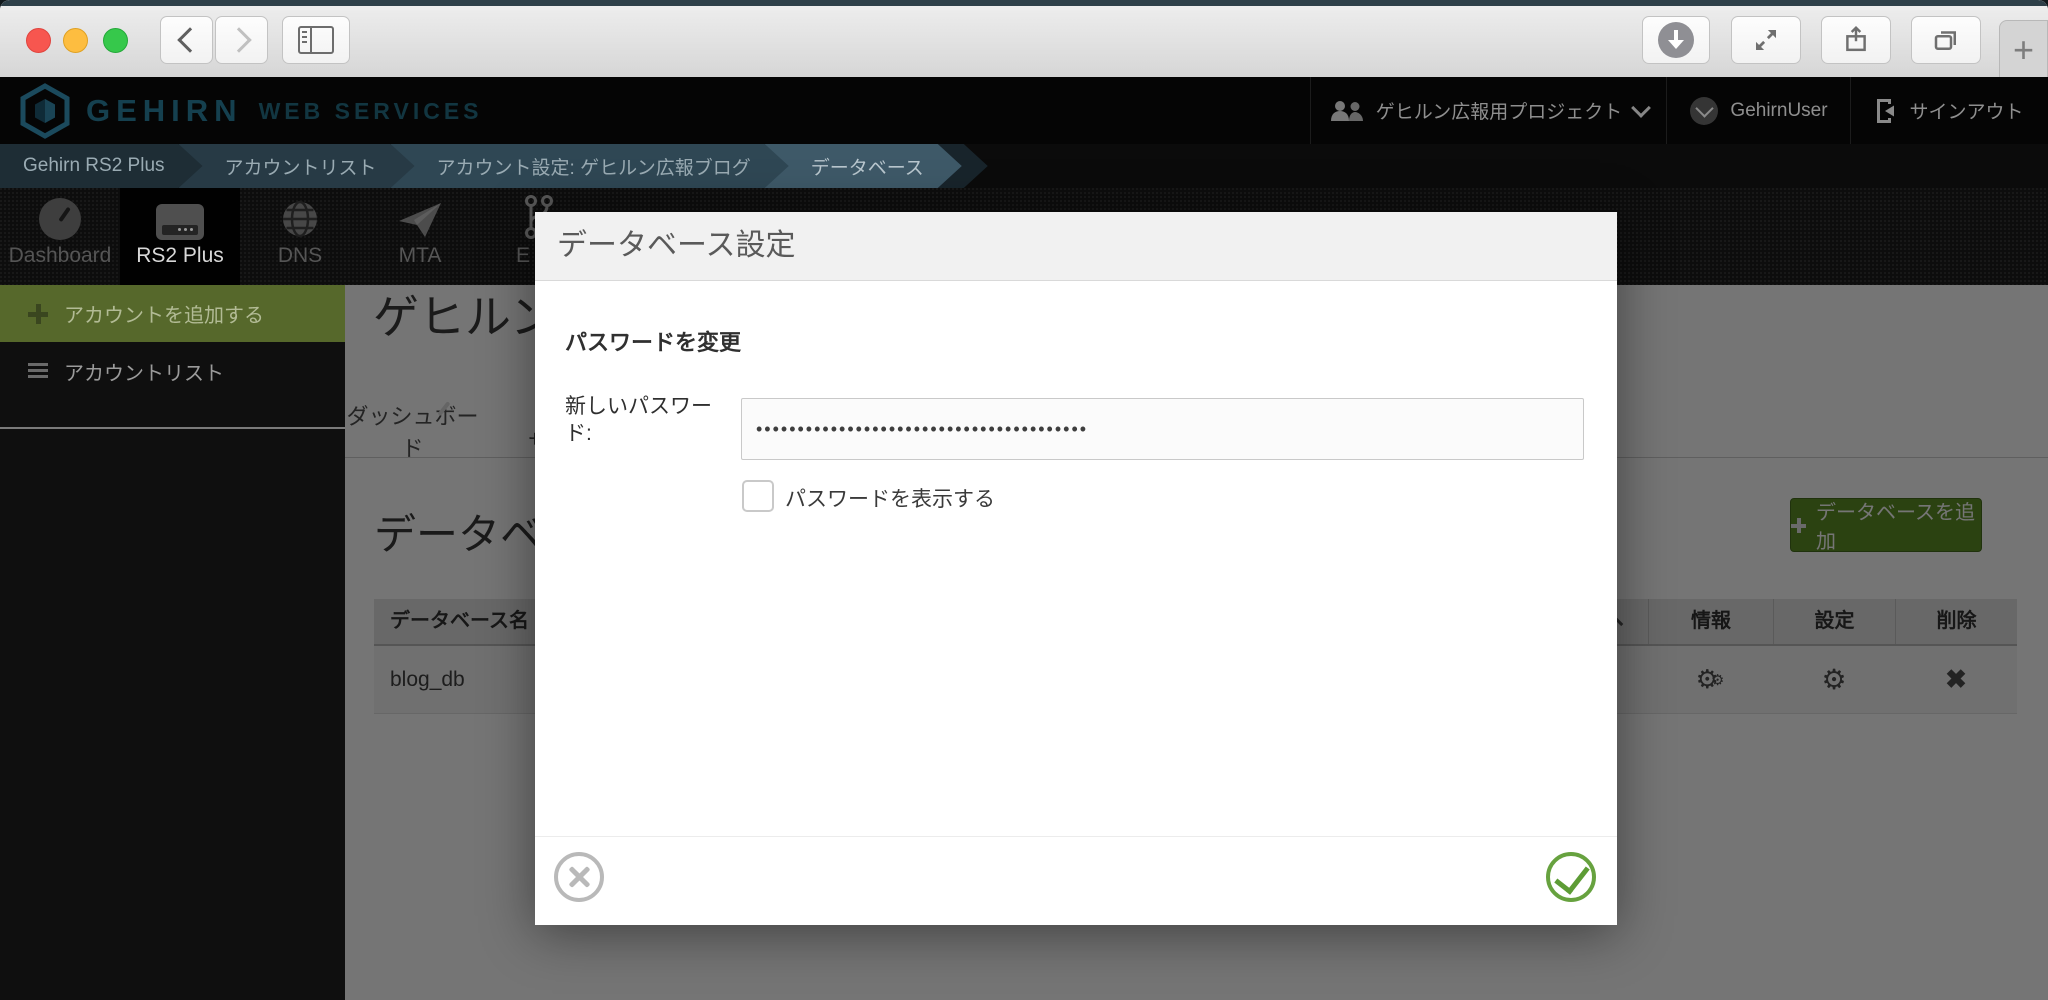  What do you see at coordinates (297, 166) in the screenshot?
I see `breadcrumb-item-account-list: アカウントリスト` at bounding box center [297, 166].